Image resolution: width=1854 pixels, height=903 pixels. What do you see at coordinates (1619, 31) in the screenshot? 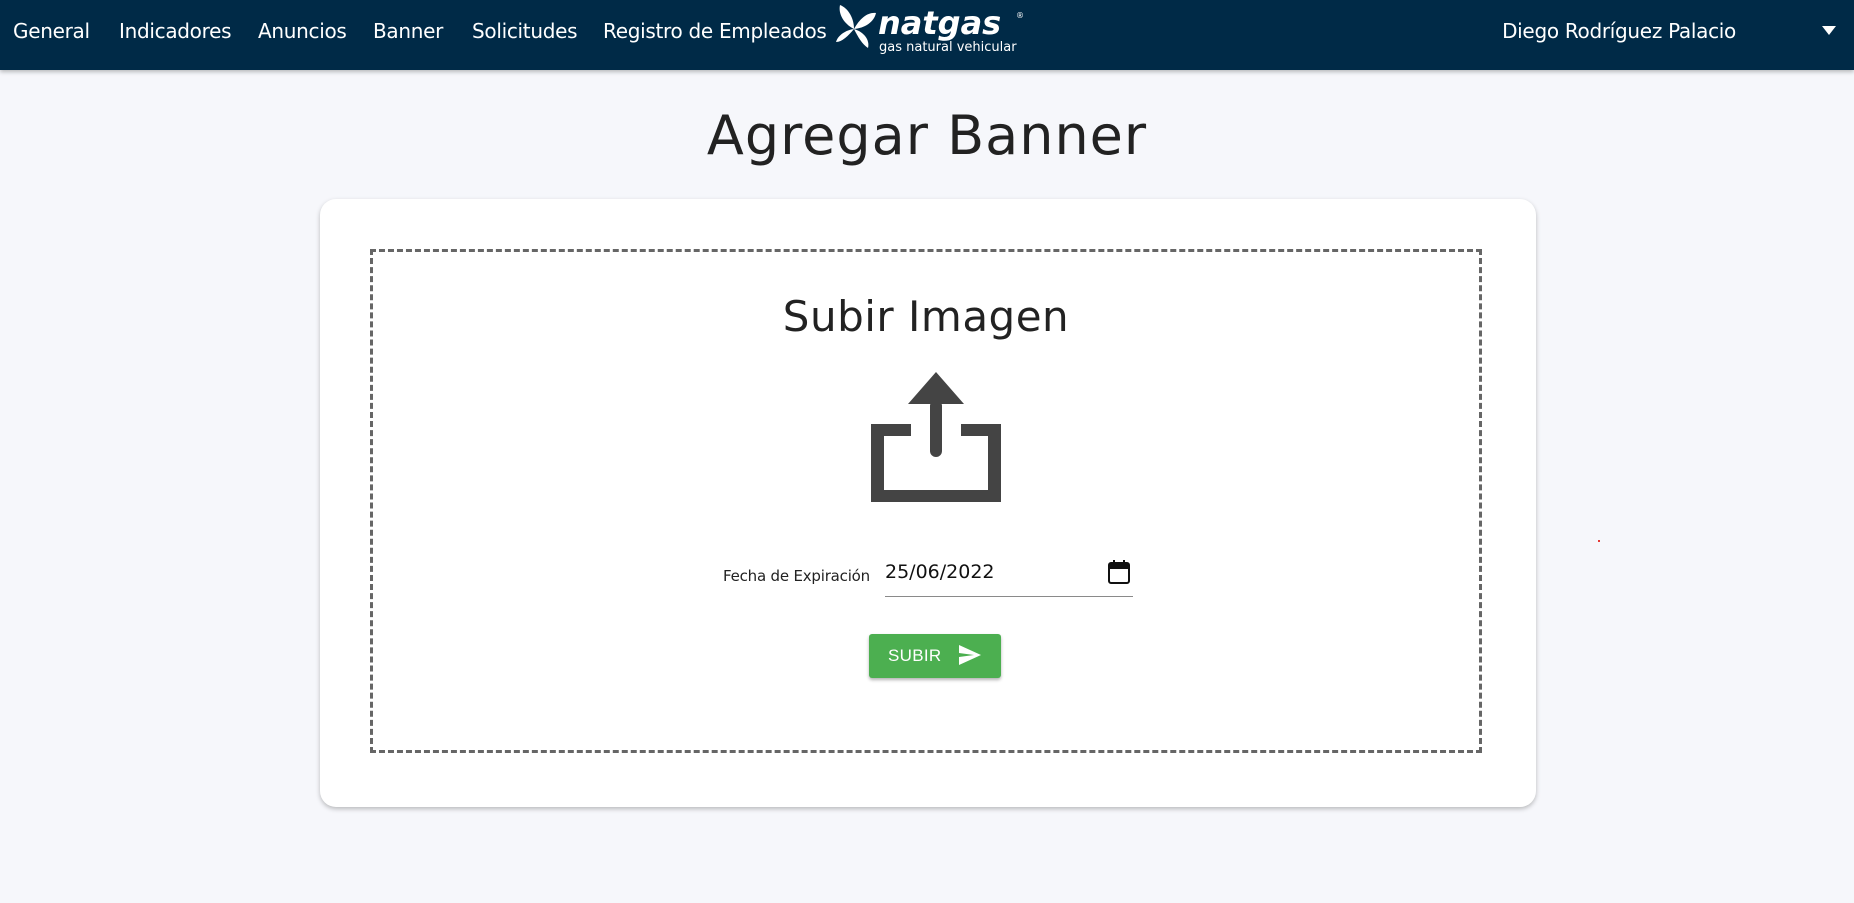
I see `user-name: Diego Rodríguez Palacio` at bounding box center [1619, 31].